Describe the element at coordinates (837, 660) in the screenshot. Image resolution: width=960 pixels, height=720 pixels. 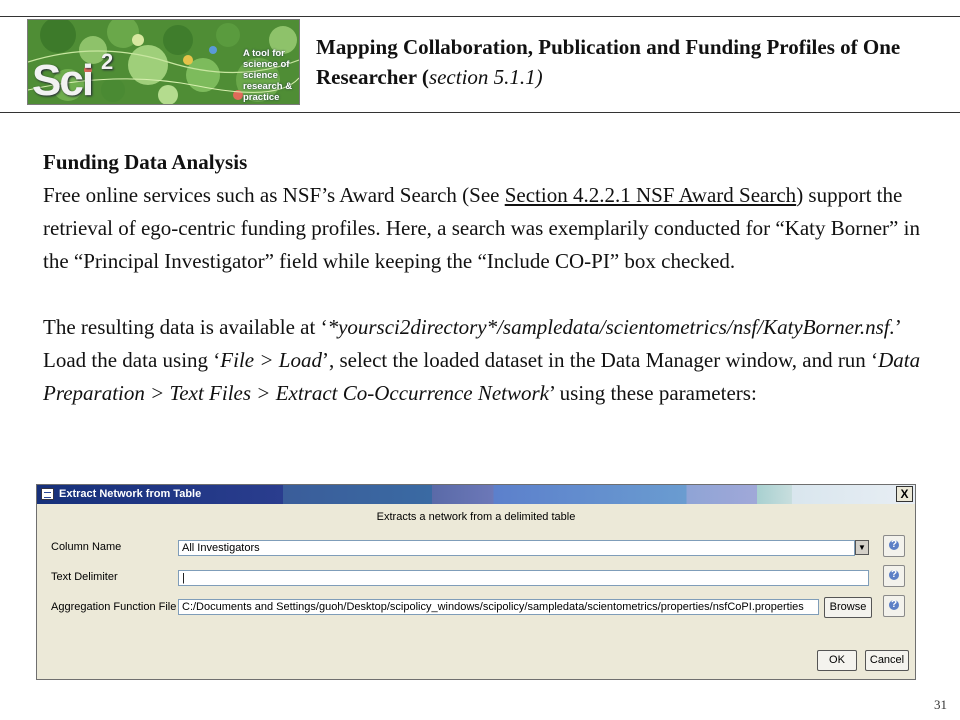
I see `ok-button: OK` at that location.